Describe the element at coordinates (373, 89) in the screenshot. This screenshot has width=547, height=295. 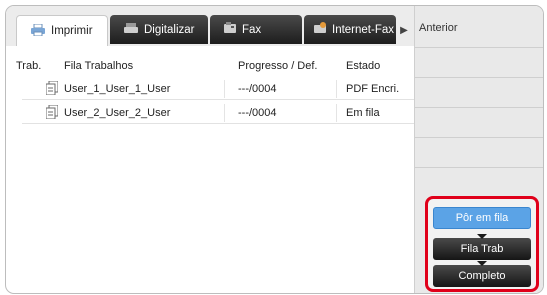
I see `job-status: PDF Encri.` at that location.